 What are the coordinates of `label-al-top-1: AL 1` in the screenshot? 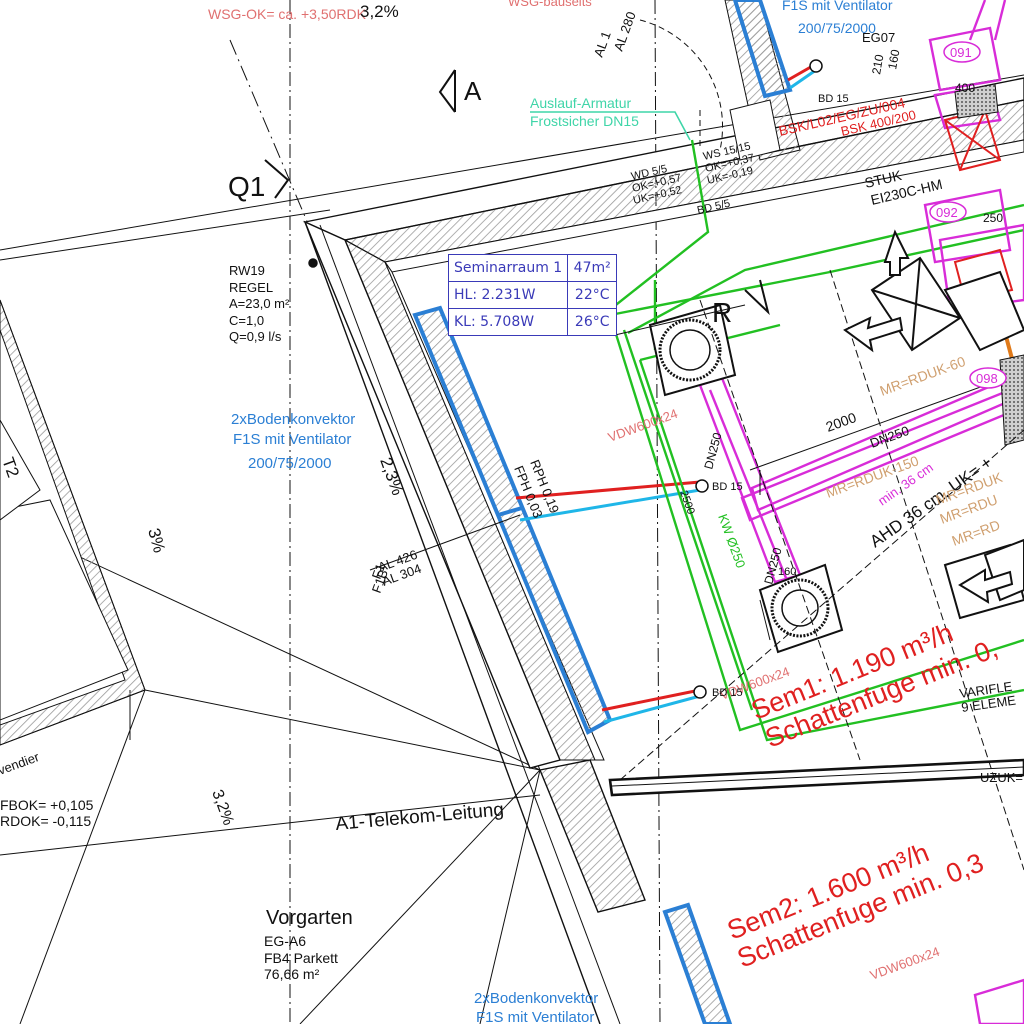 It's located at (602, 44).